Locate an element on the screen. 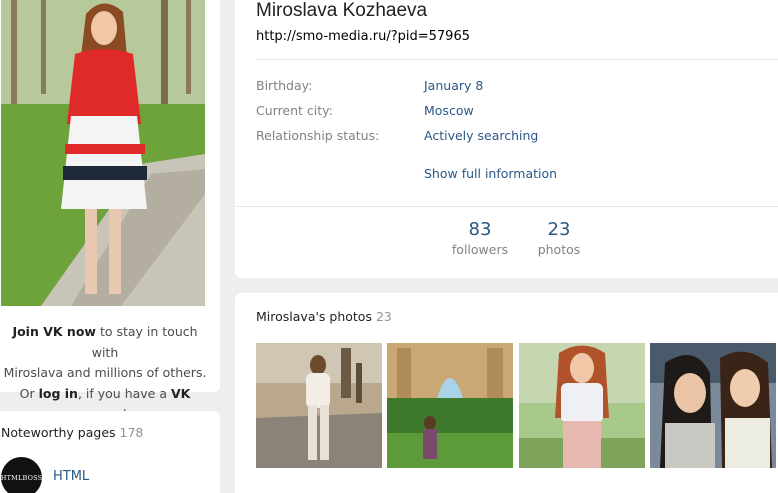 Image resolution: width=778 pixels, height=493 pixels. noteworthy-page-link: HTML is located at coordinates (71, 476).